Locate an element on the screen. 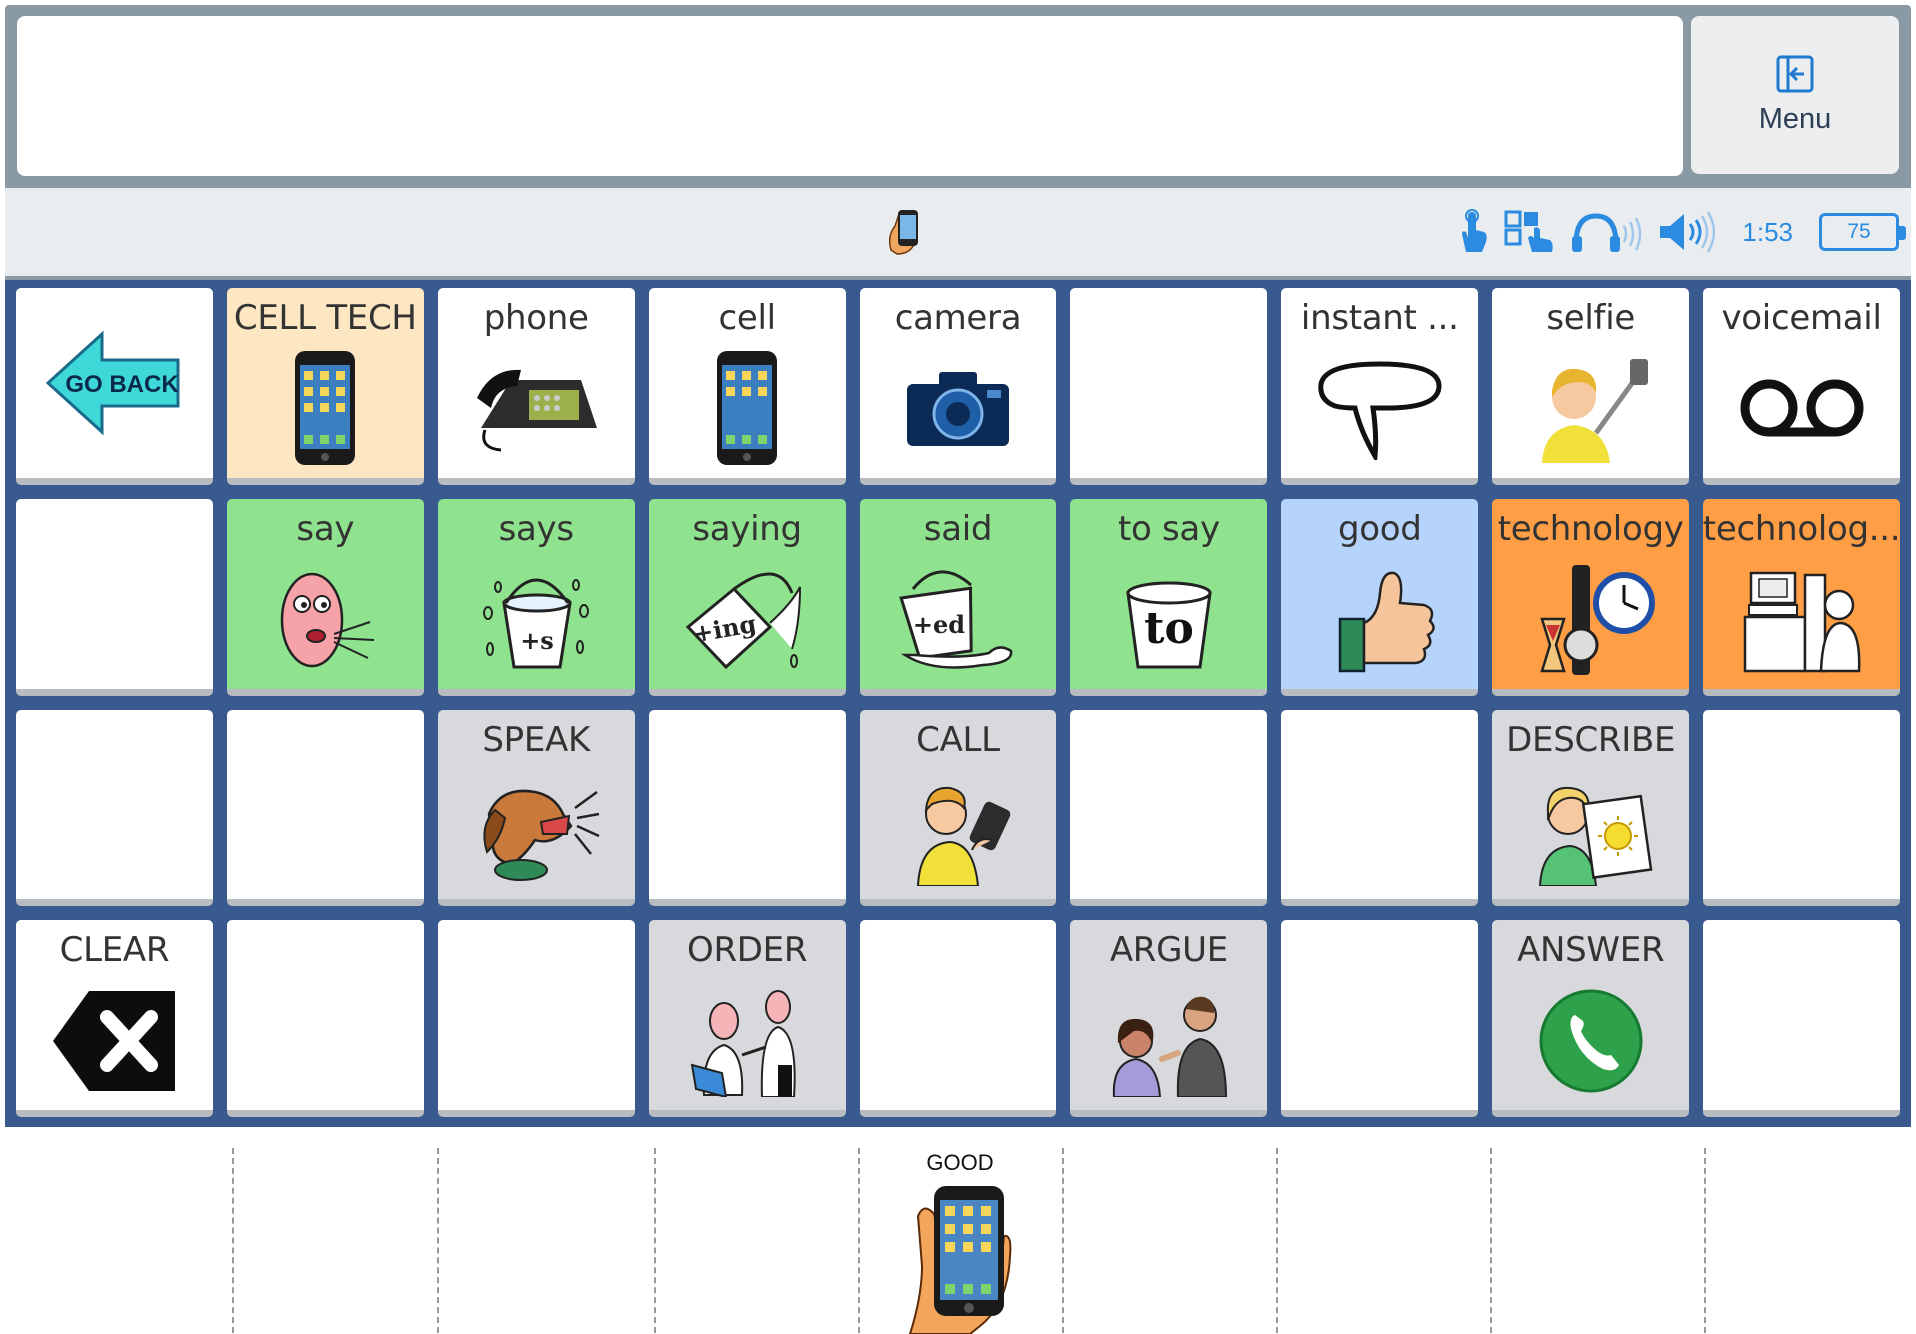  cell-selfie: selfie is located at coordinates (1591, 386).